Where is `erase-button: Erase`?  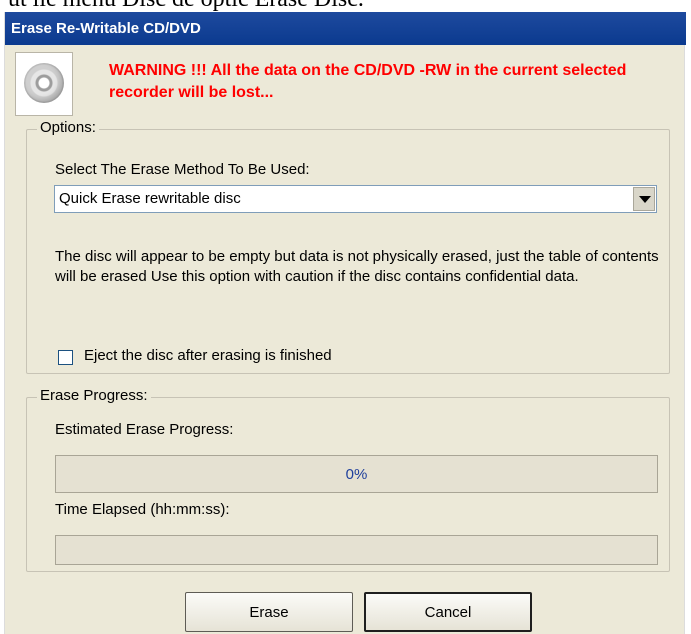 erase-button: Erase is located at coordinates (269, 612).